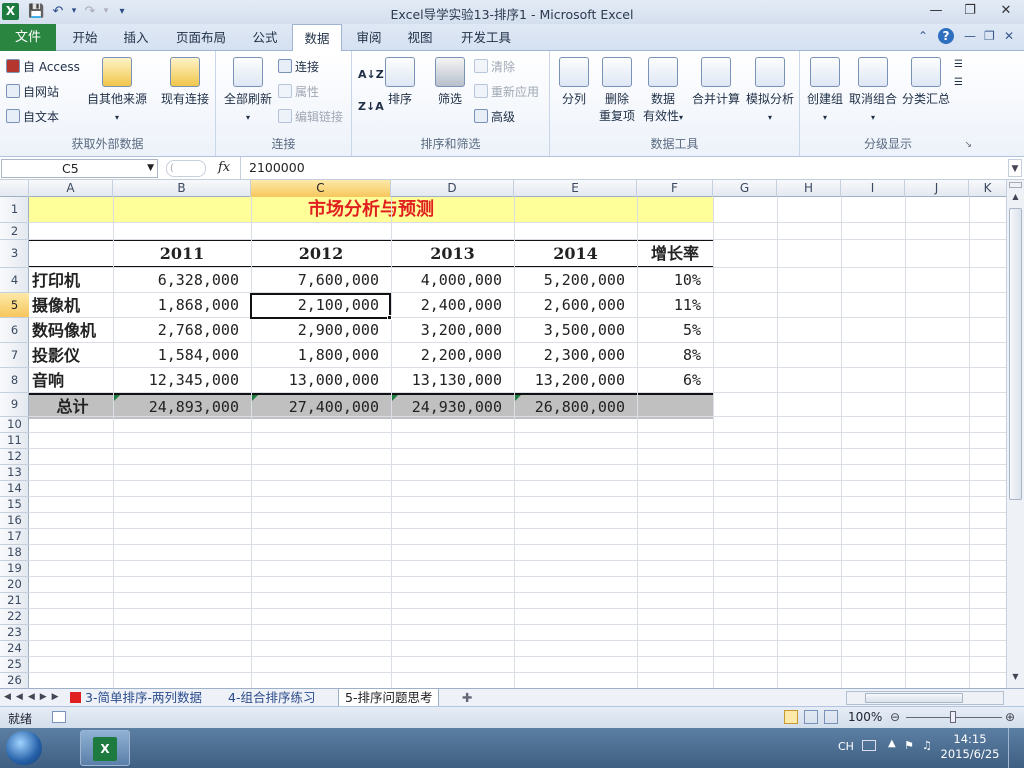  What do you see at coordinates (14, 537) in the screenshot?
I see `row-header-17: 17` at bounding box center [14, 537].